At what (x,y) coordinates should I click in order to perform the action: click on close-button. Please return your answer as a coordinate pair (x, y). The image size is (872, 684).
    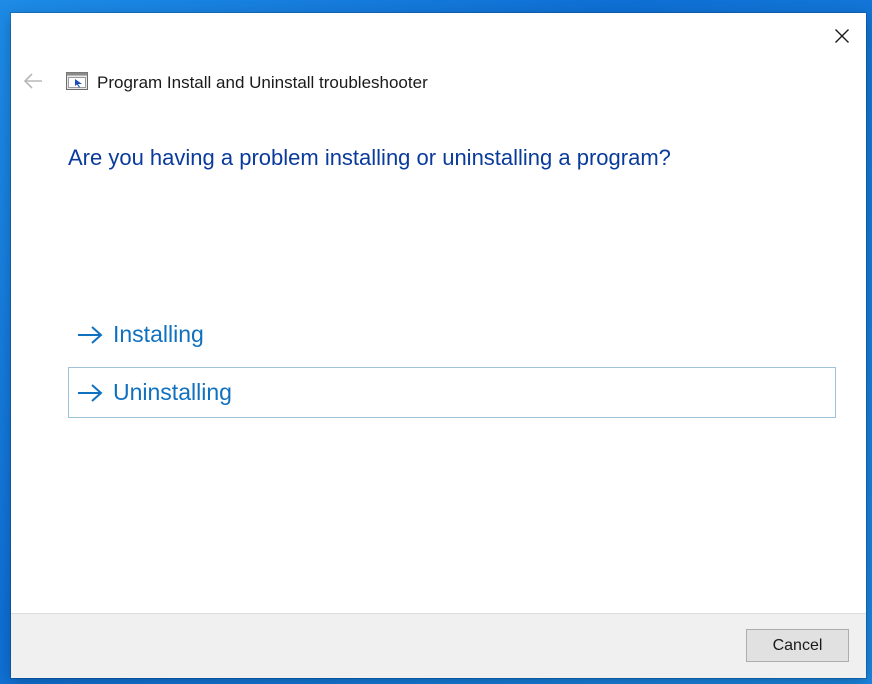
    Looking at the image, I should click on (842, 36).